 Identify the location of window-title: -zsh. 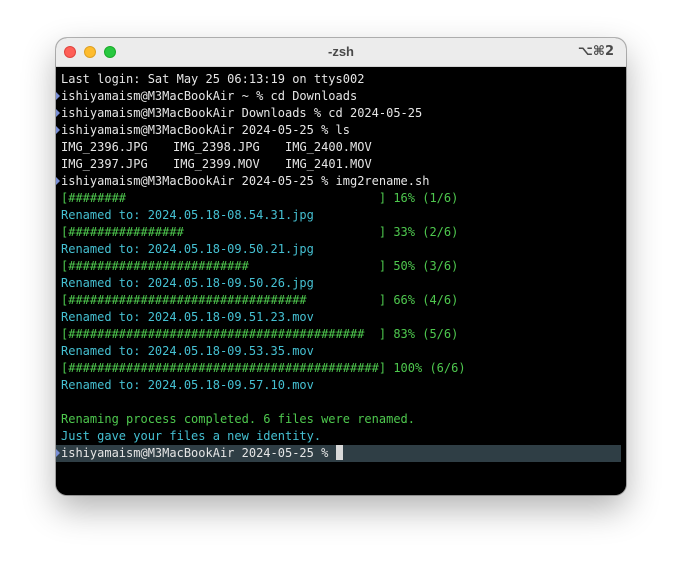
(341, 51).